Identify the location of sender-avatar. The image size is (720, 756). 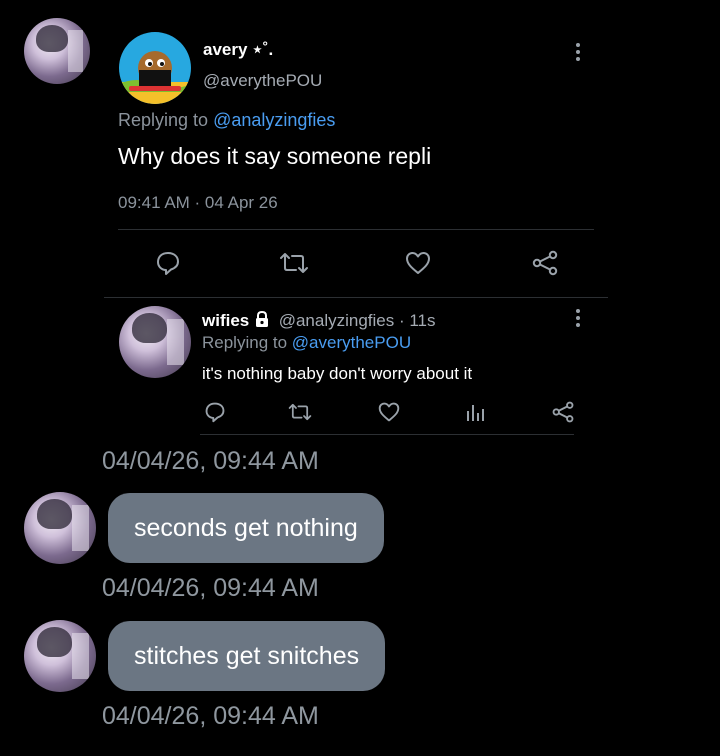
(57, 51).